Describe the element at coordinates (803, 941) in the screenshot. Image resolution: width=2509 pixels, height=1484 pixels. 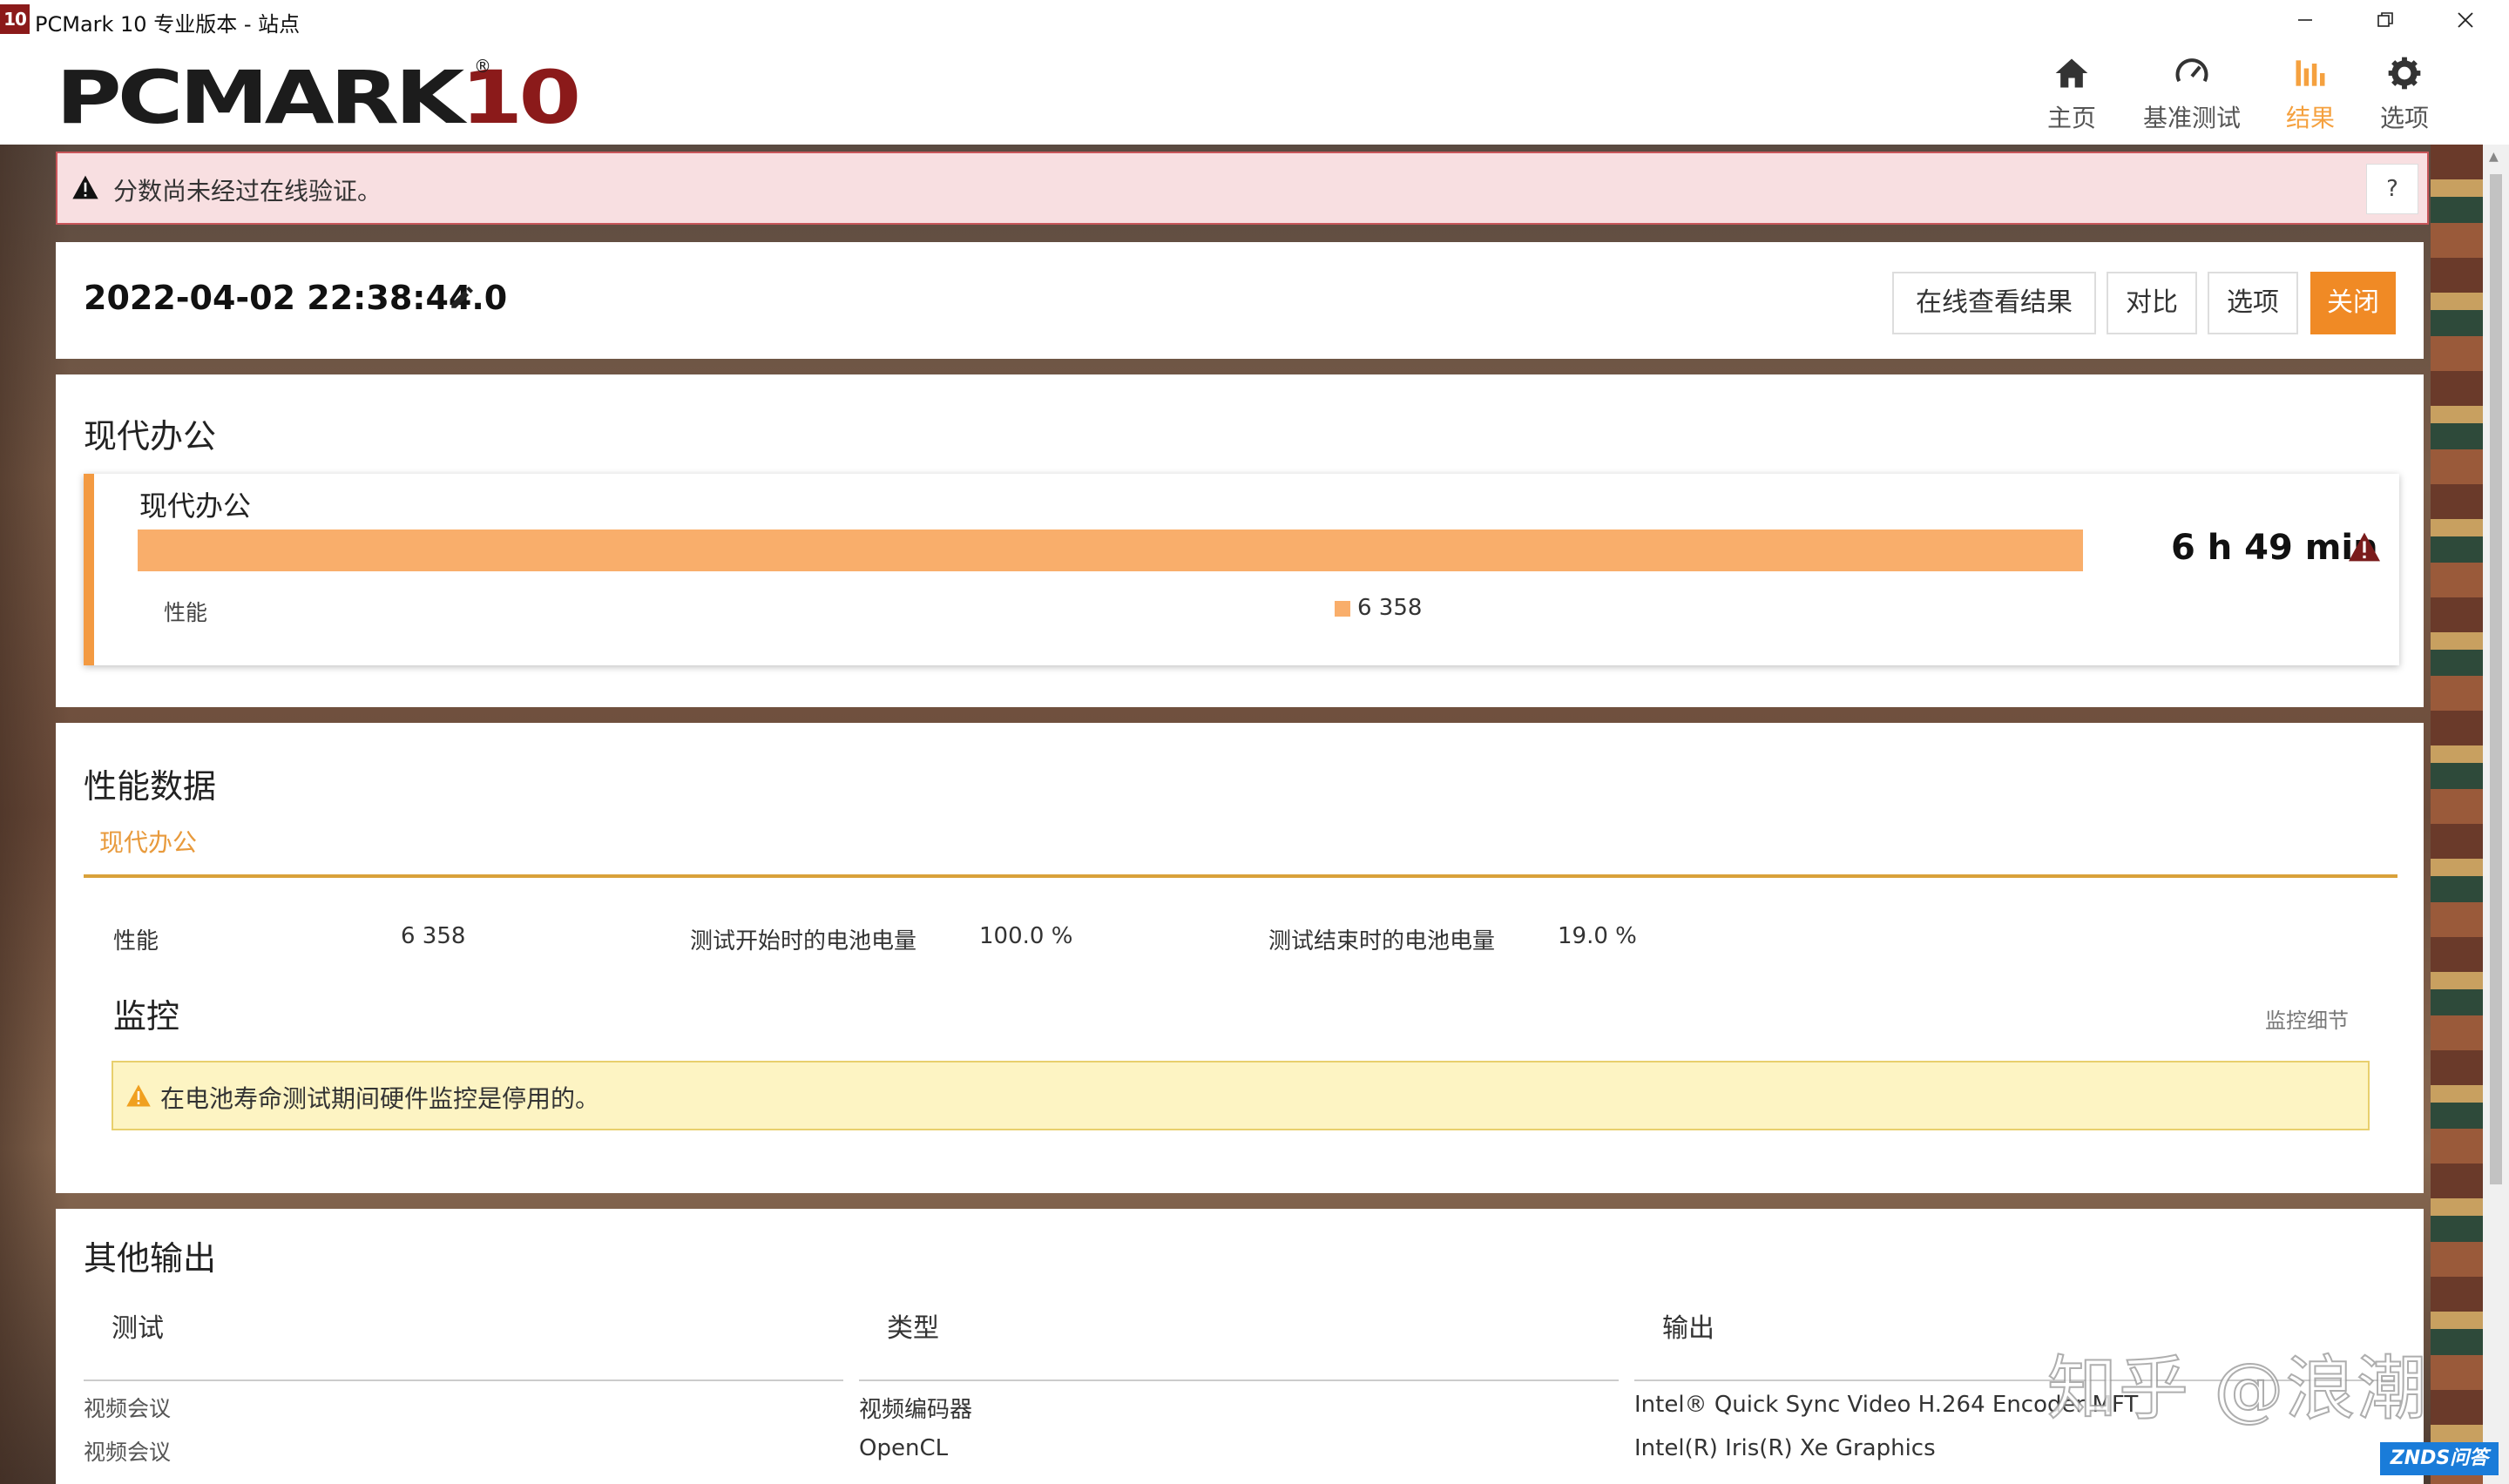
I see `battery-start-label: 测试开始时的电池电量` at that location.